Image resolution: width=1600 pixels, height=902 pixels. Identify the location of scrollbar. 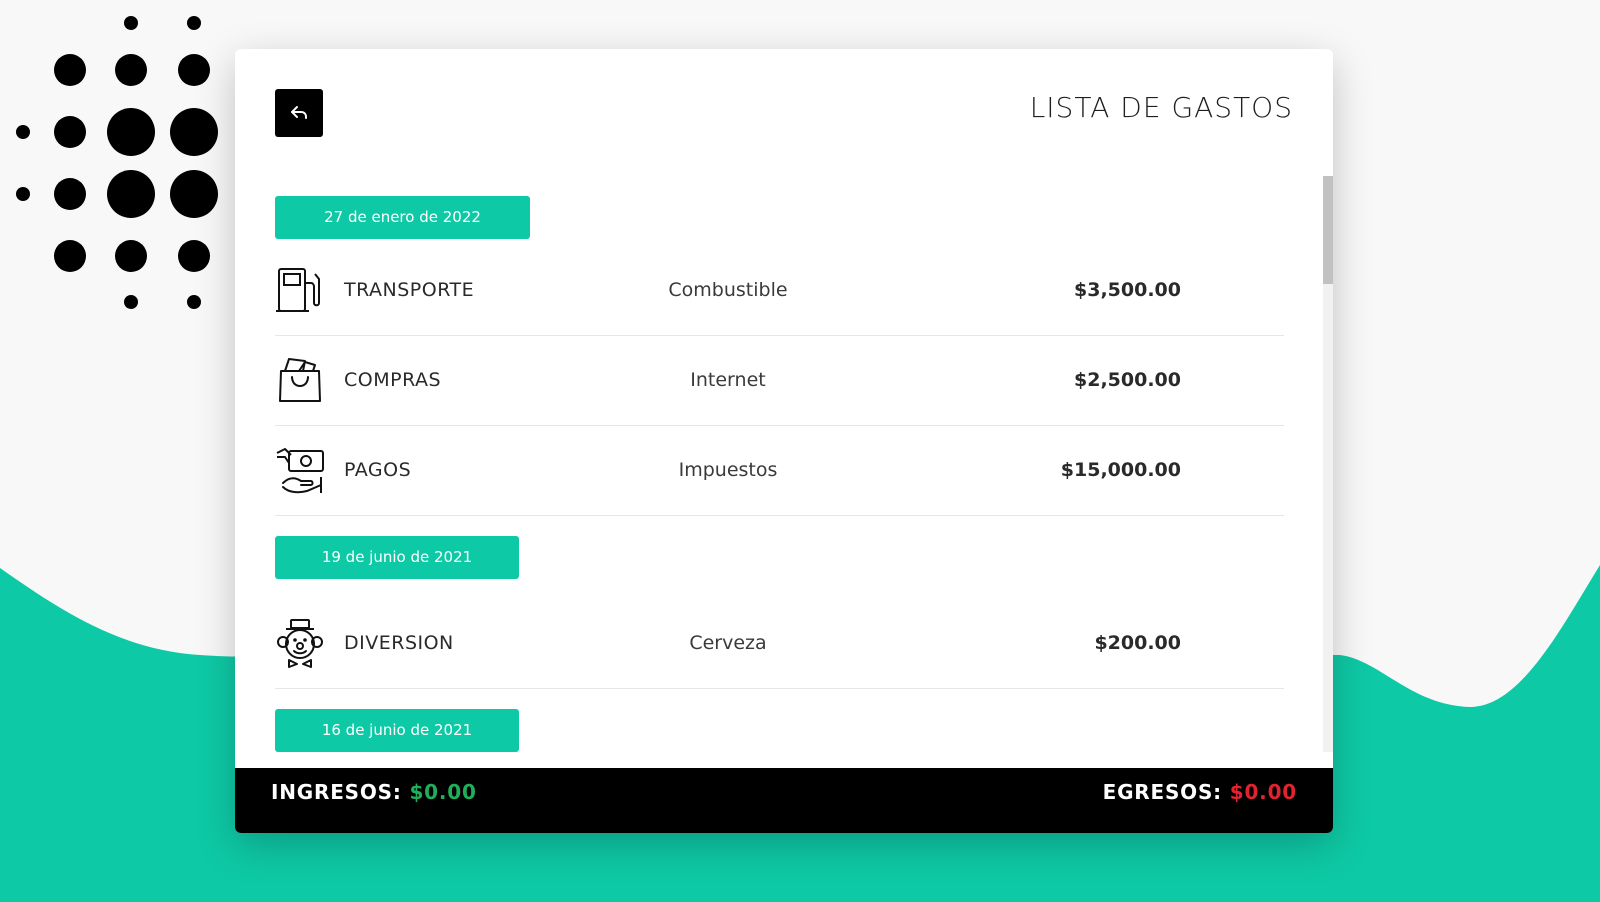
(1328, 464).